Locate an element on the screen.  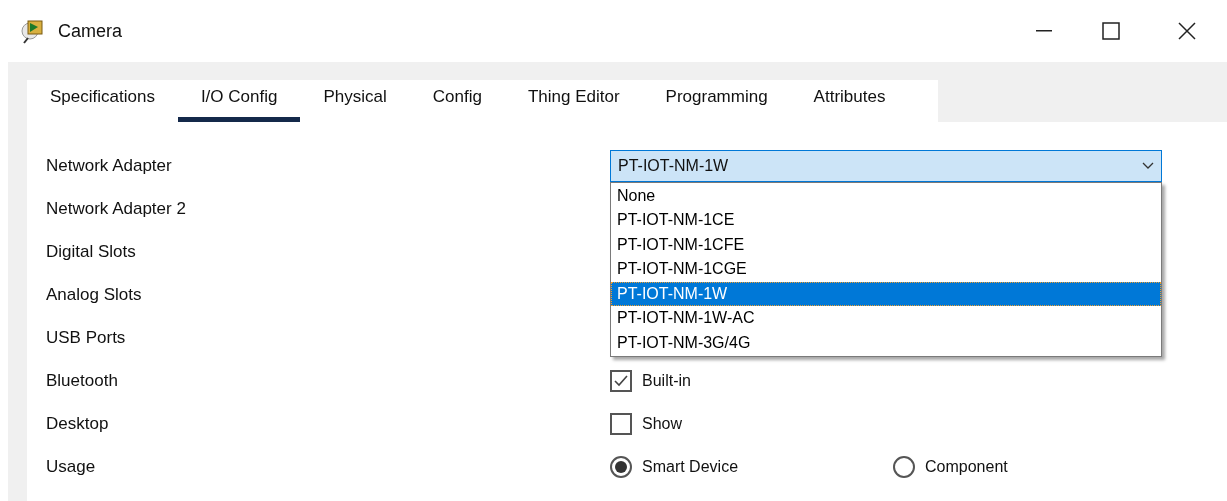
dropdown-option: PT-IOT-NM-1CGE is located at coordinates (886, 269).